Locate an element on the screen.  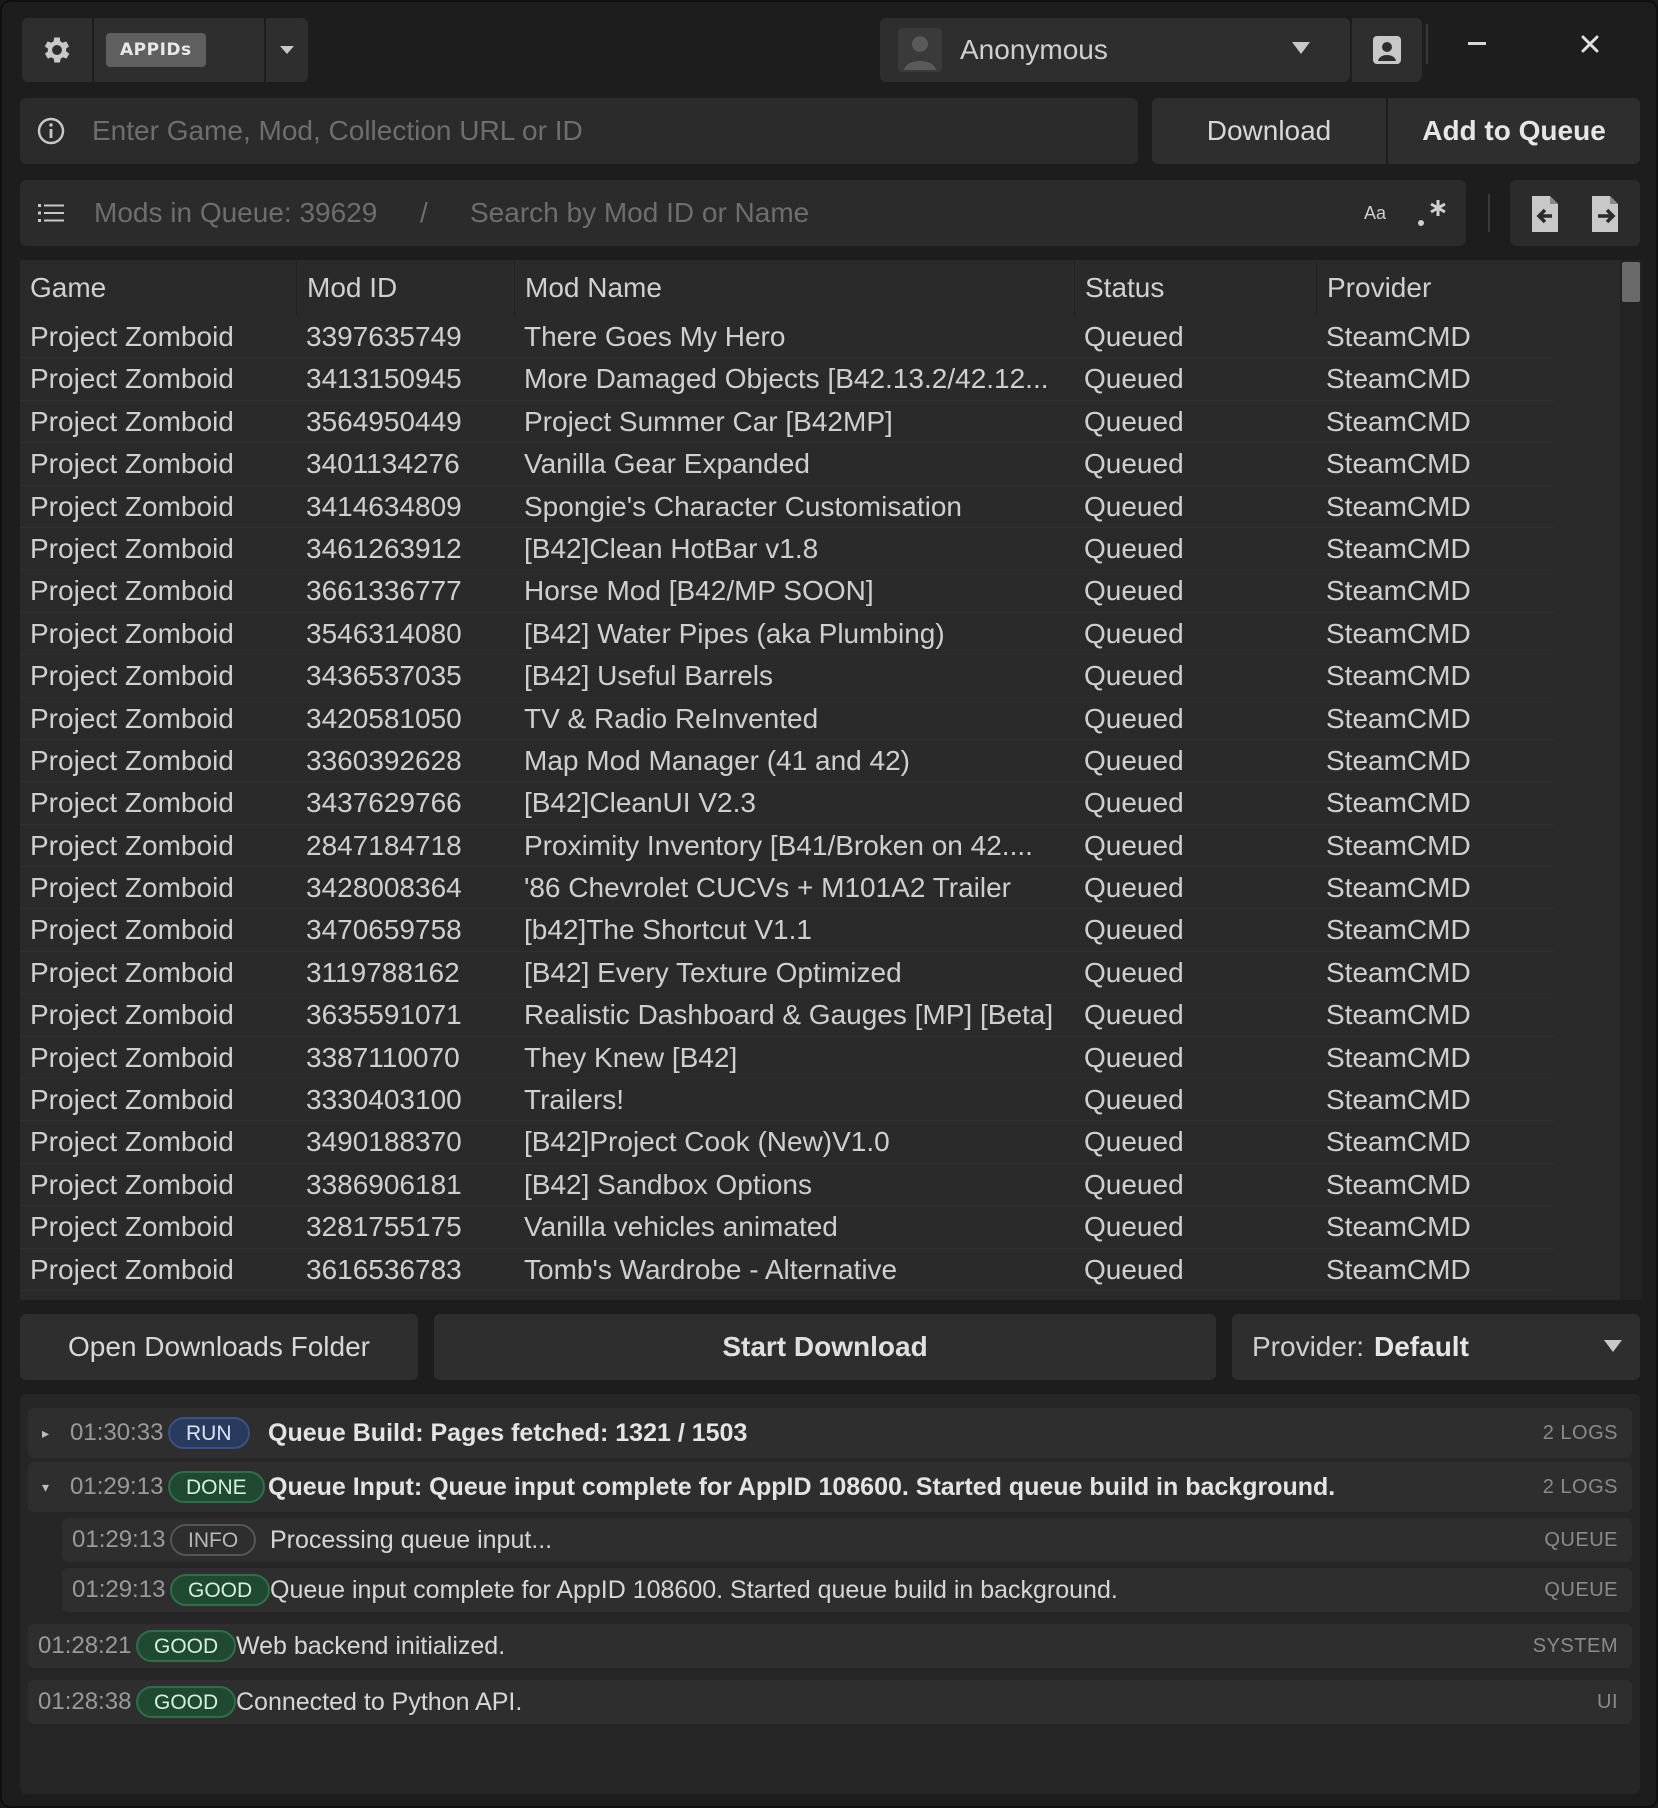
cell-mod-name: Project Summer Car [B42MP] is located at coordinates (708, 421).